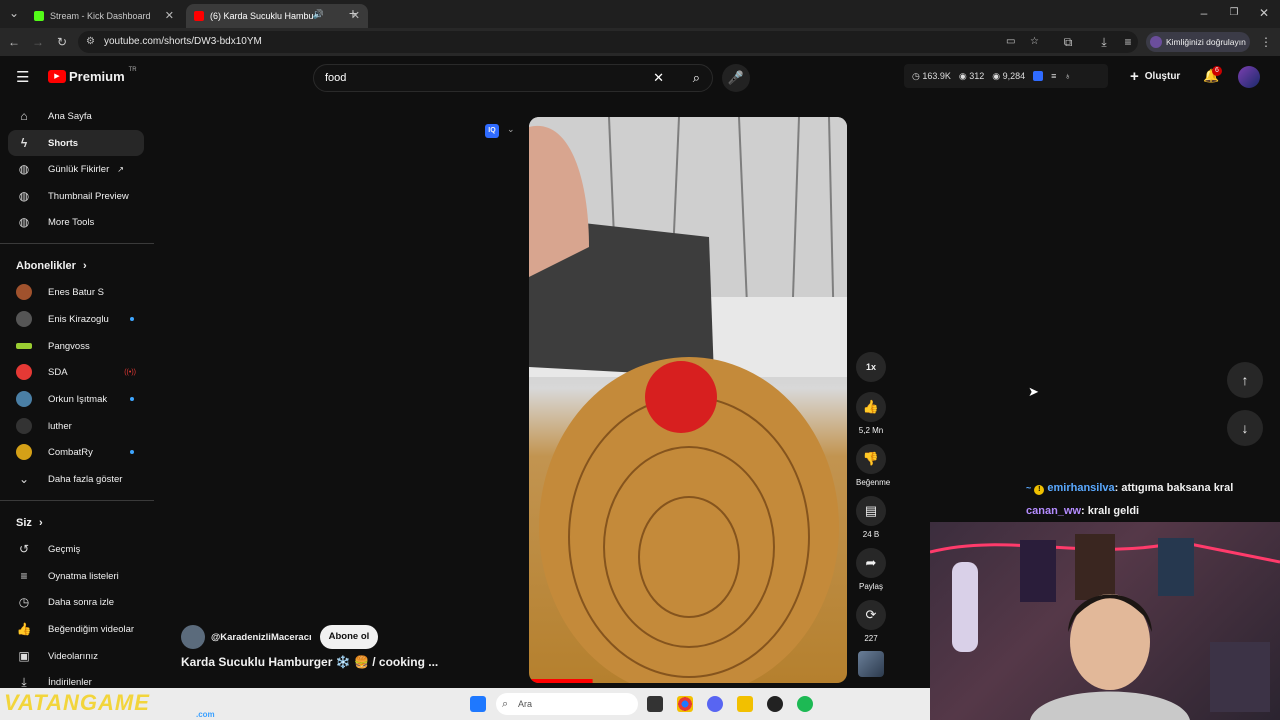 Image resolution: width=1280 pixels, height=720 pixels. Describe the element at coordinates (745, 704) in the screenshot. I see `file-explorer-icon` at that location.